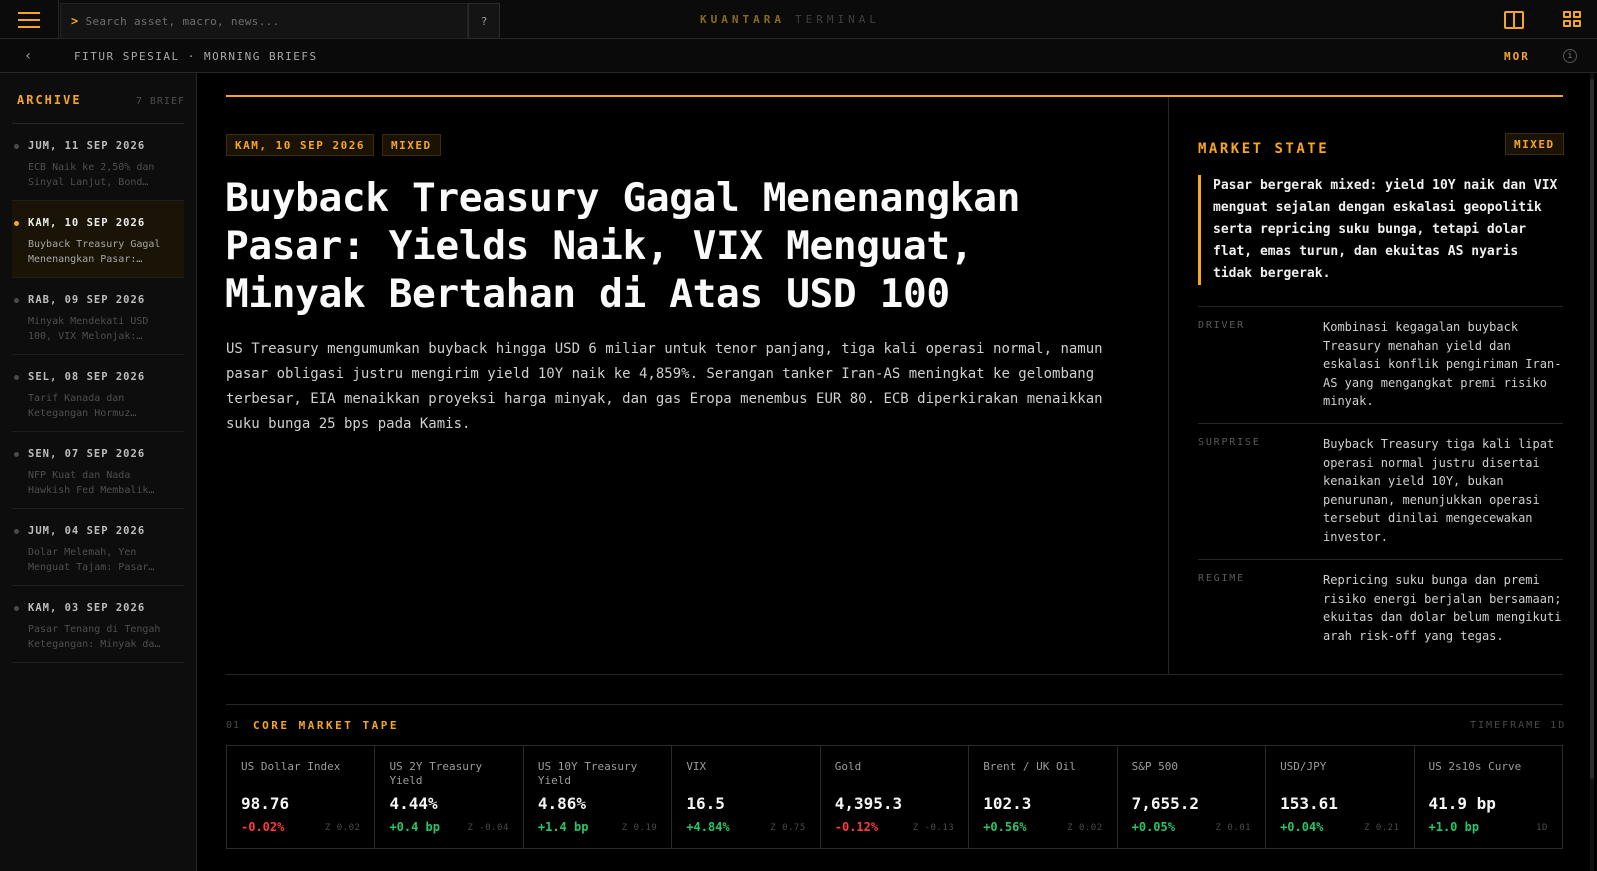 The width and height of the screenshot is (1597, 871). Describe the element at coordinates (1475, 766) in the screenshot. I see `tile-name: US 2s10s Curve` at that location.